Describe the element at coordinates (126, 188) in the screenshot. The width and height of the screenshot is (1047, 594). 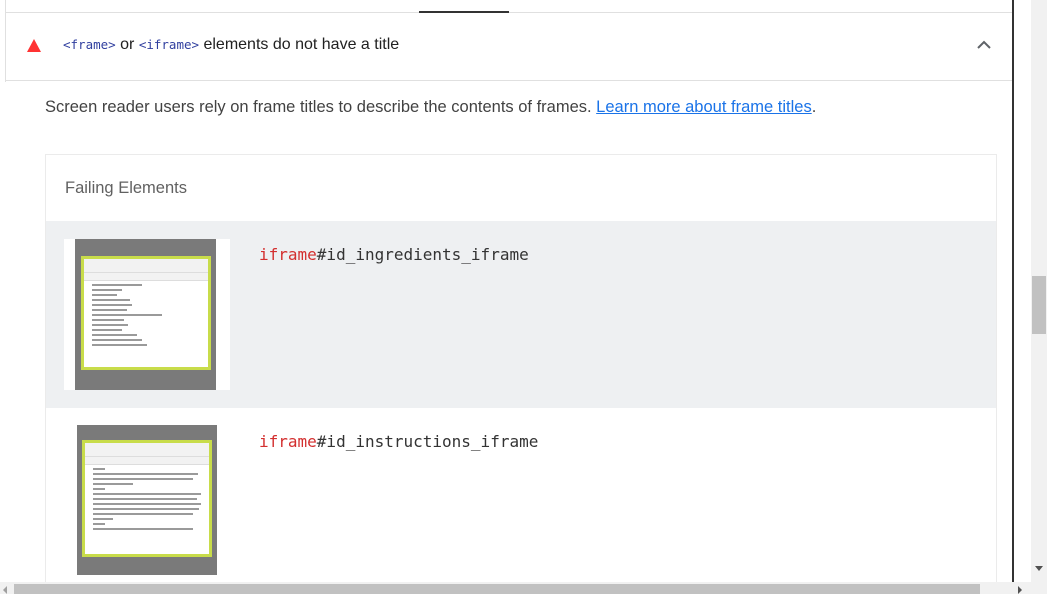
I see `failing-elements-heading: Failing Elements` at that location.